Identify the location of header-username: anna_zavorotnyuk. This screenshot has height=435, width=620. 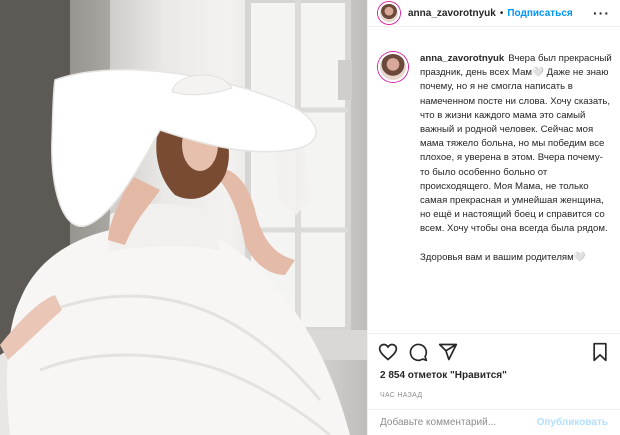
(452, 13).